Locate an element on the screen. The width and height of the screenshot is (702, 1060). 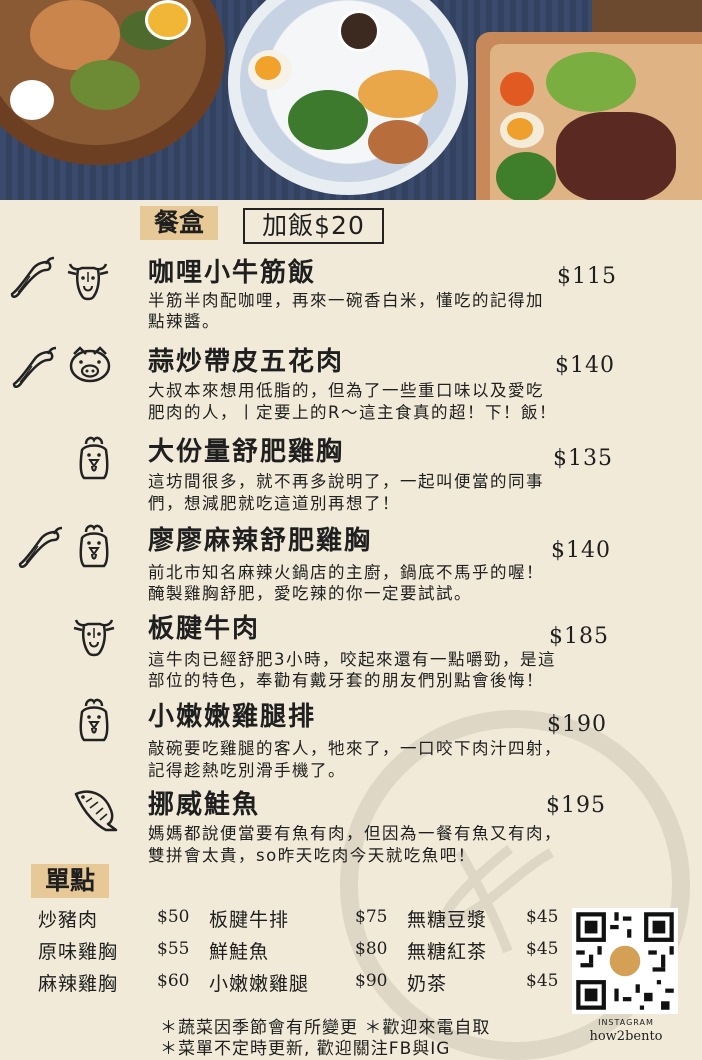
watermark-glyph: 𐤀 is located at coordinates (497, 894).